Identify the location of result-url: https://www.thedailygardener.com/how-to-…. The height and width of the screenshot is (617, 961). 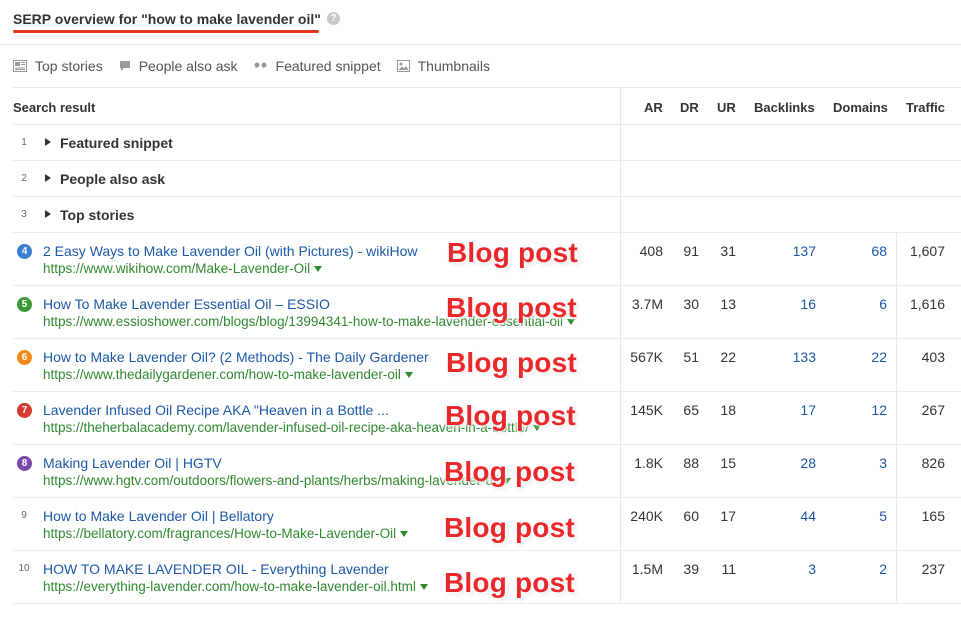
(222, 374).